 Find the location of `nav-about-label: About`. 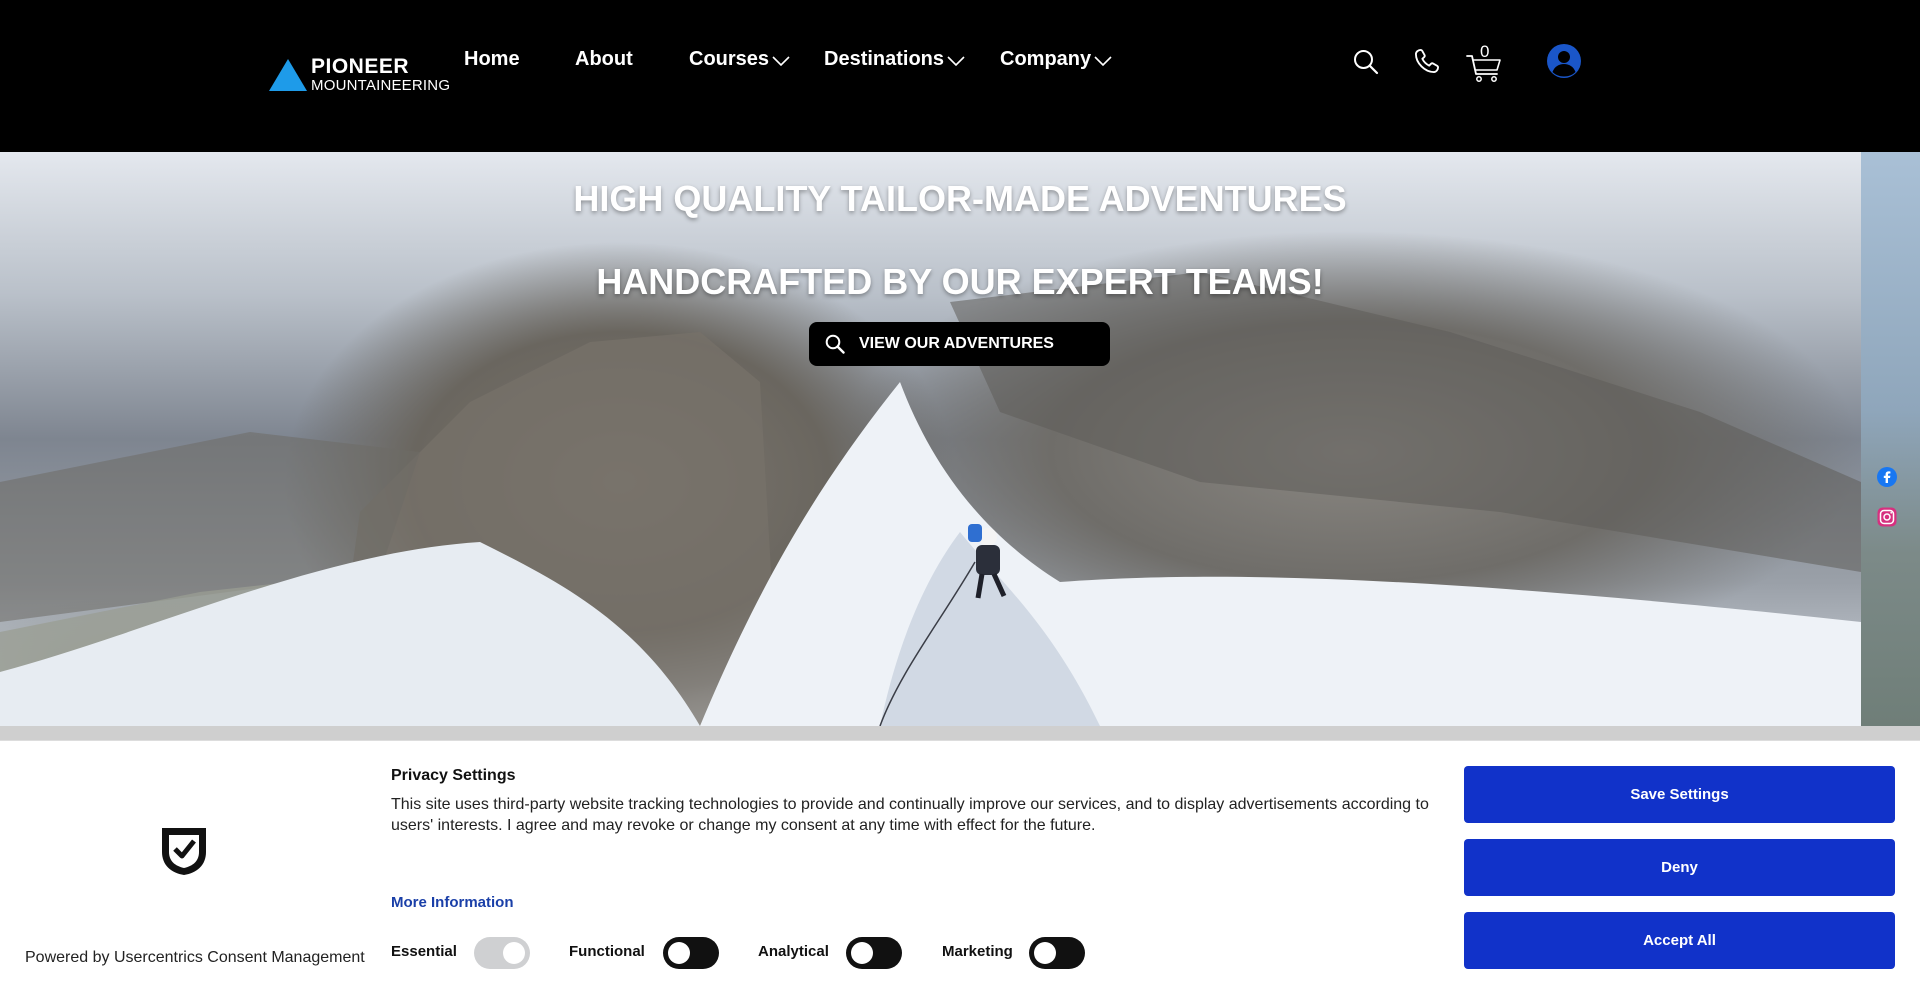

nav-about-label: About is located at coordinates (604, 59).